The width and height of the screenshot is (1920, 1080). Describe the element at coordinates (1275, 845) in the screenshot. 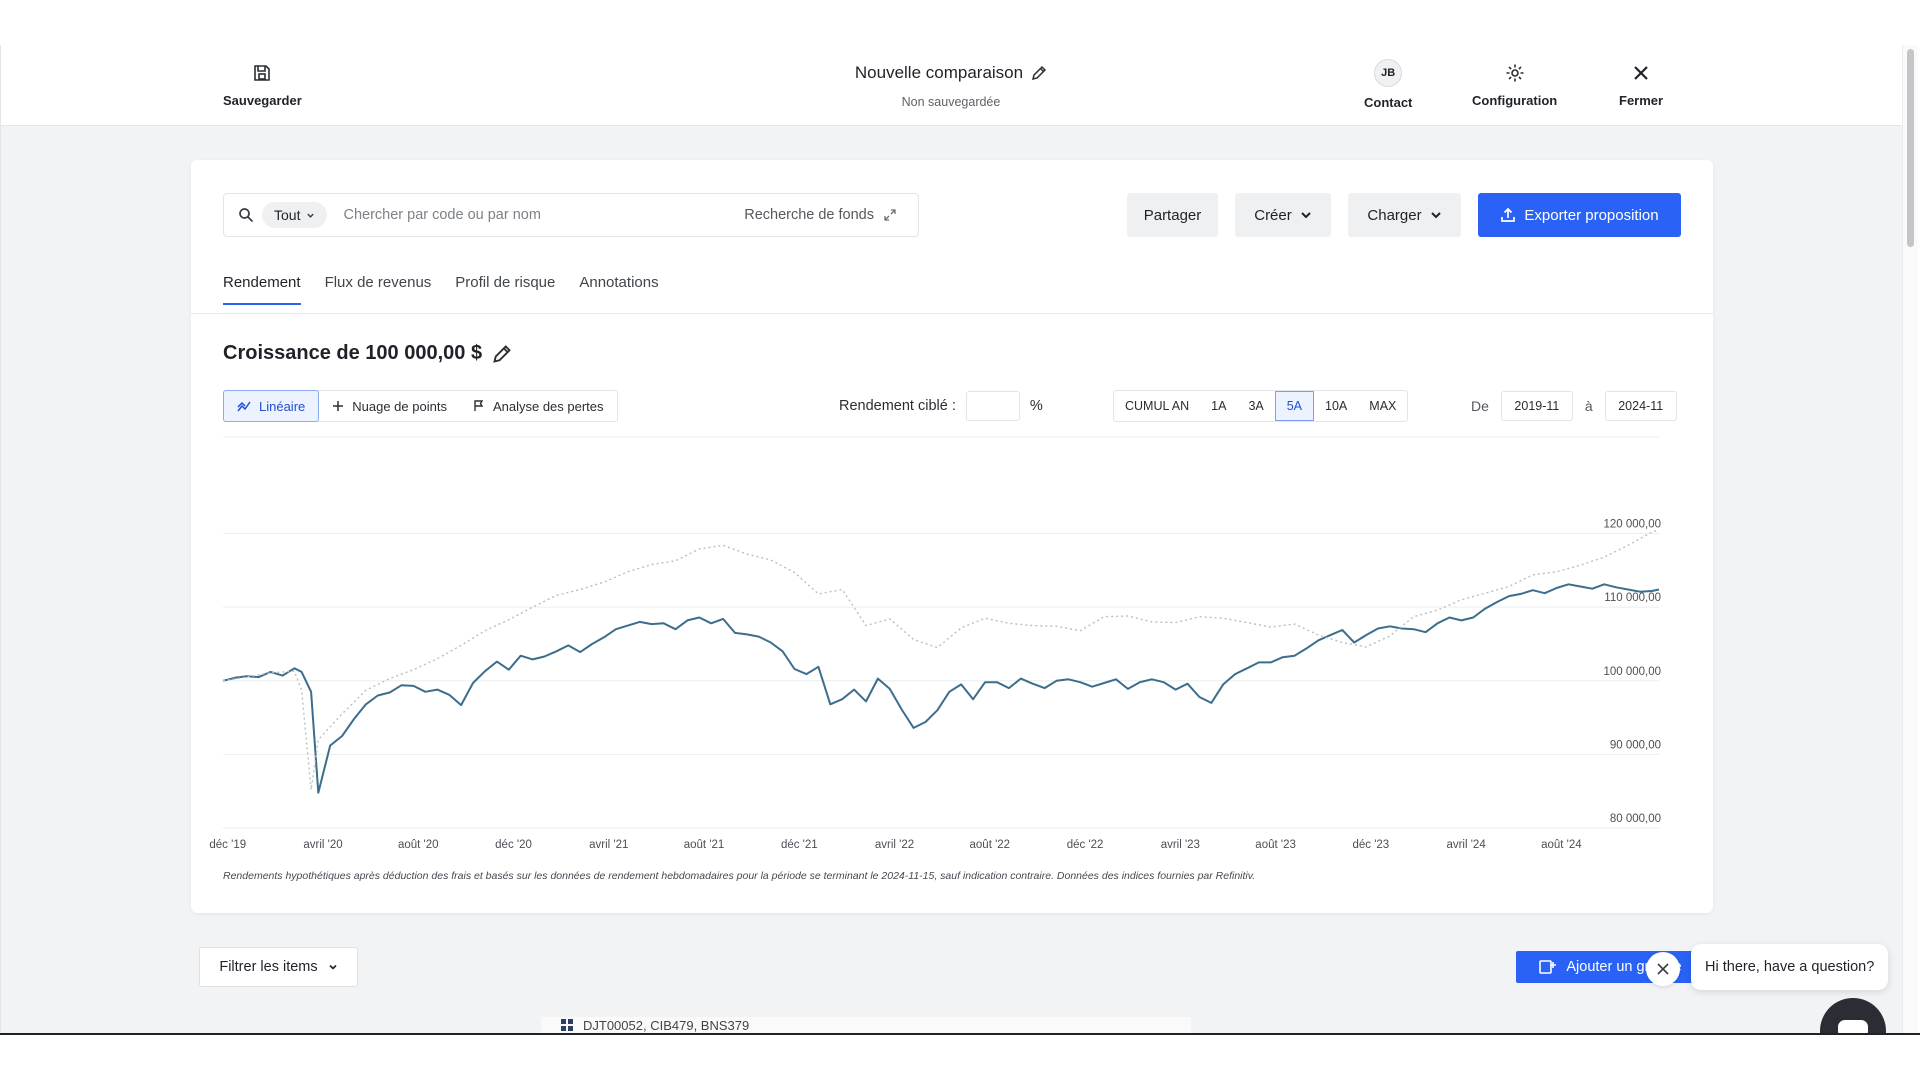

I see `x-tick-label: août '23` at that location.